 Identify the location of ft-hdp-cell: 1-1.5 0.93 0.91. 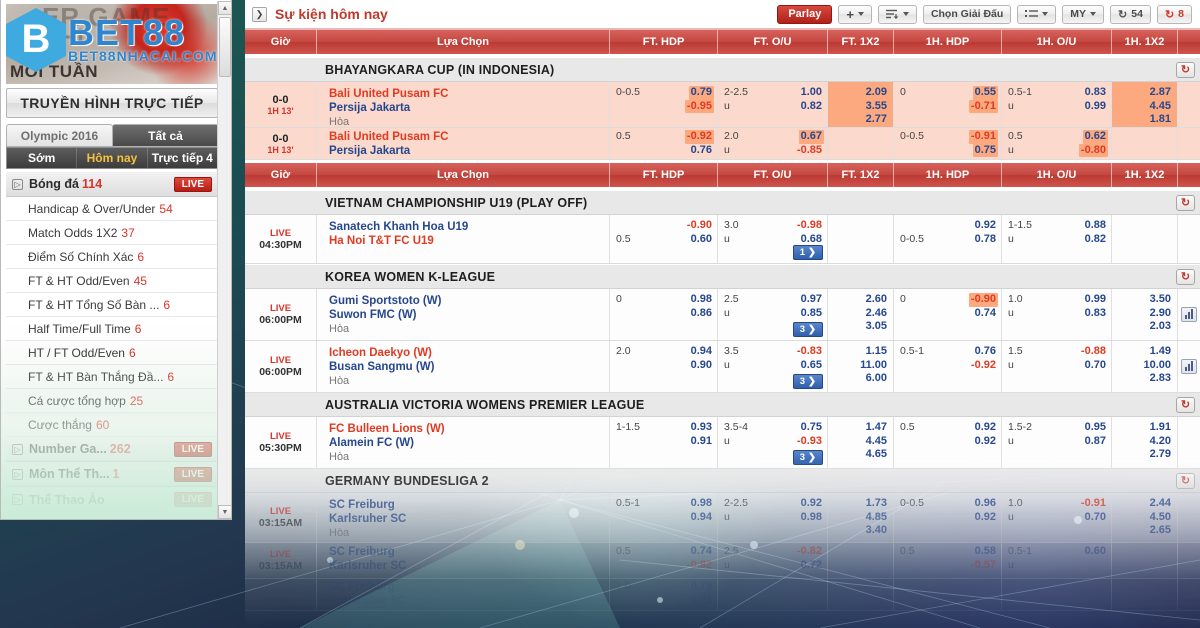
(664, 442).